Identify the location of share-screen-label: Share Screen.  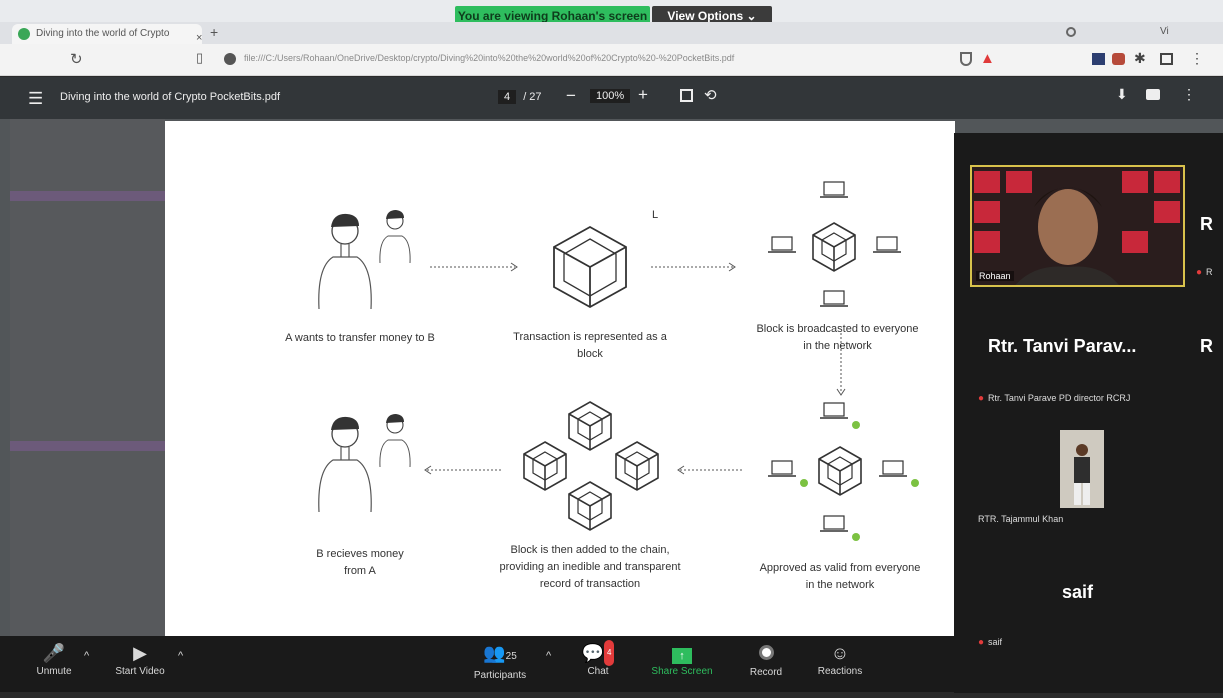
(682, 671).